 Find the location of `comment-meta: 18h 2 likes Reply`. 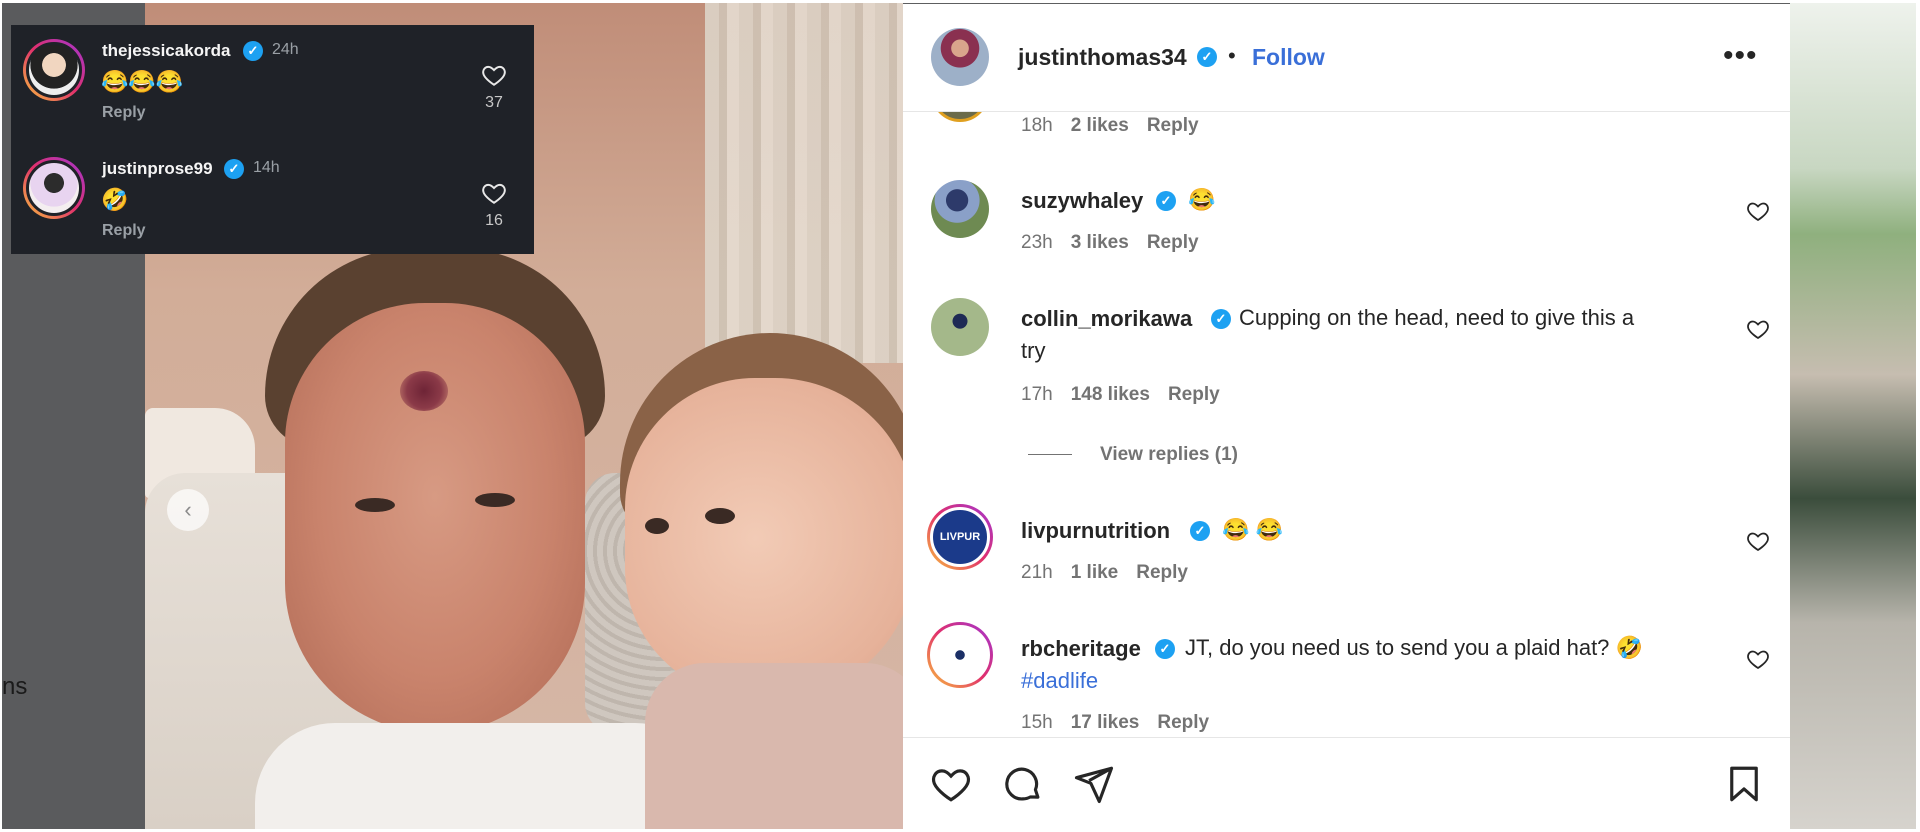

comment-meta: 18h 2 likes Reply is located at coordinates (1119, 126).